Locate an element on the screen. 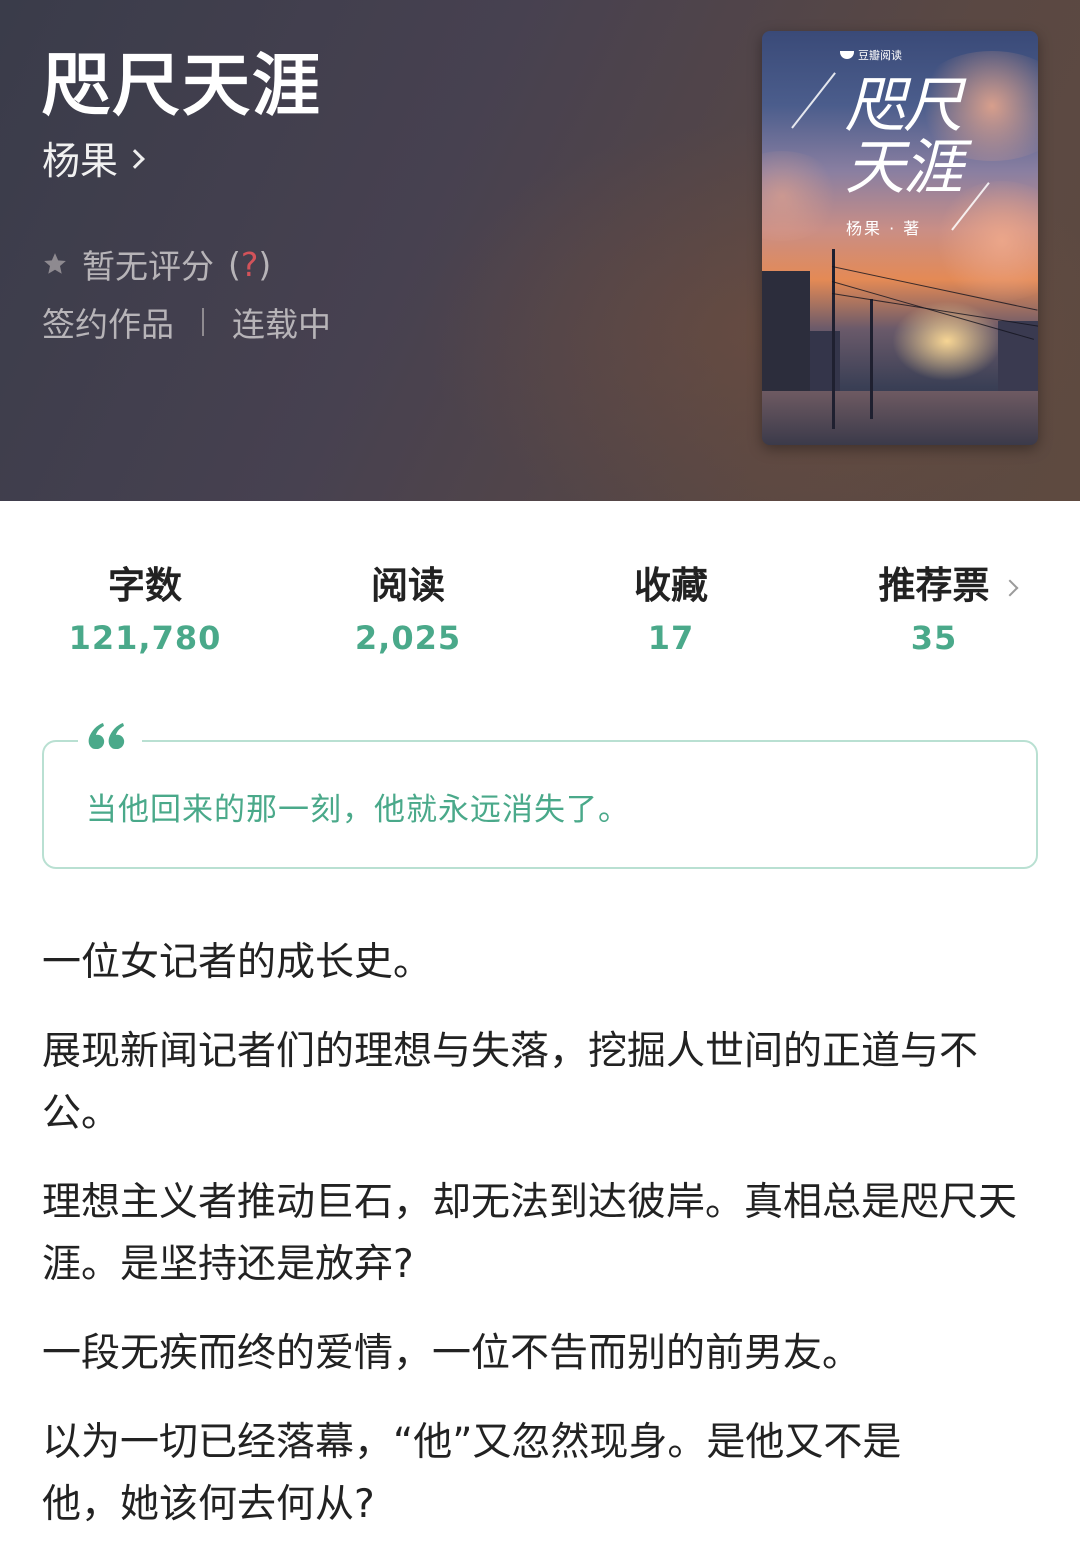 This screenshot has width=1080, height=1565. cover-brand-name: 豆瓣阅读 is located at coordinates (880, 55).